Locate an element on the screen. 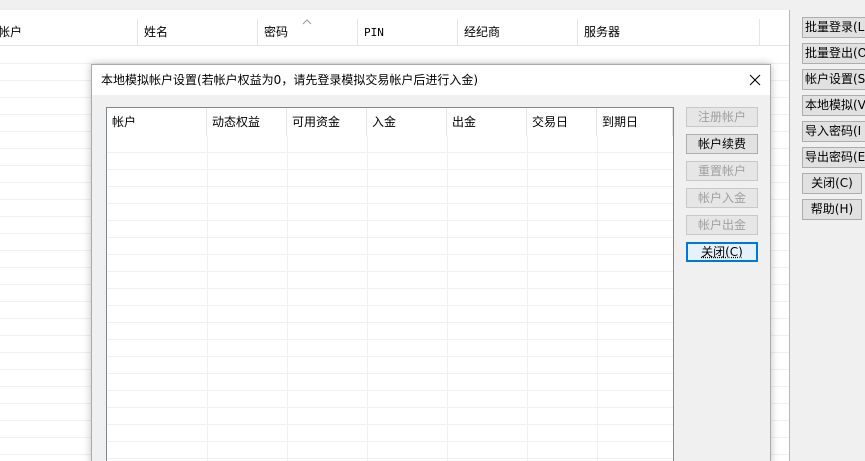  local-sim-button: 本地模拟(V is located at coordinates (833, 105).